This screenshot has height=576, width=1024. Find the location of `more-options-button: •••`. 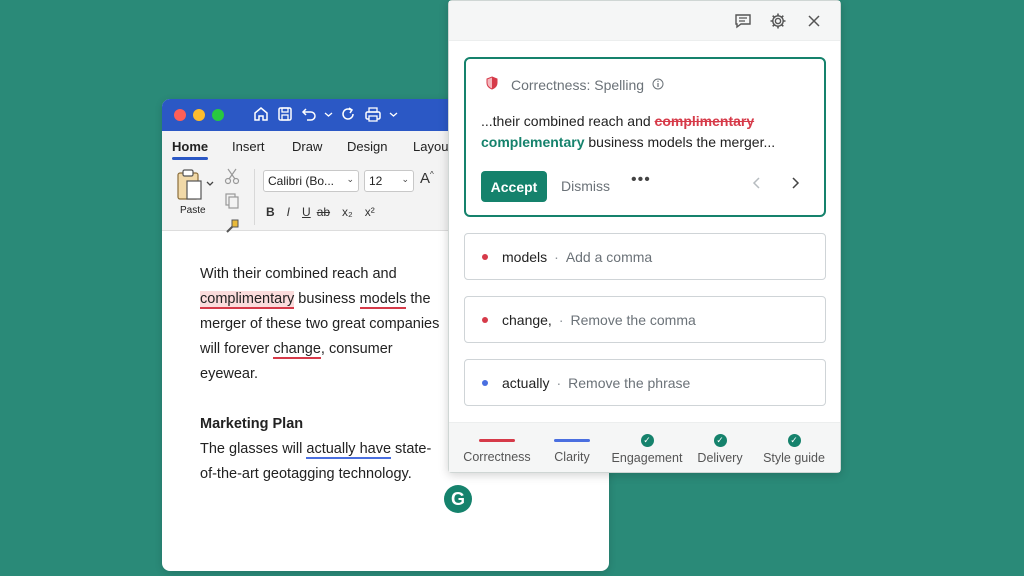

more-options-button: ••• is located at coordinates (641, 180).